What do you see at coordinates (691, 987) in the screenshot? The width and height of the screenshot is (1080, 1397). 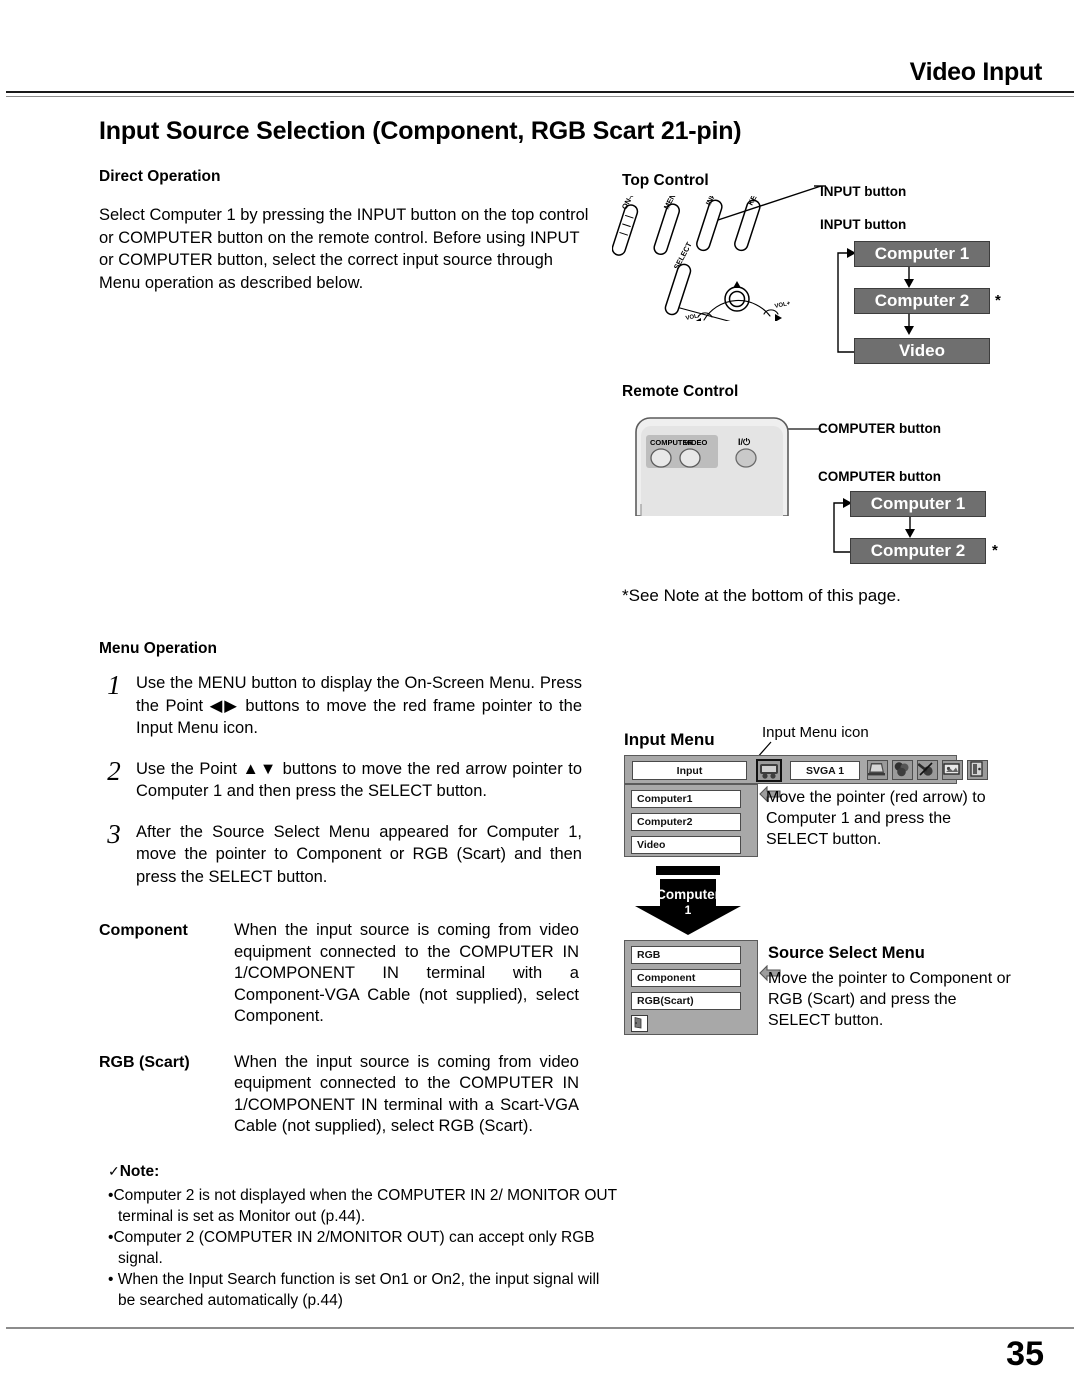 I see `osd-source-select-list: RGB Component RGB(Scart)` at bounding box center [691, 987].